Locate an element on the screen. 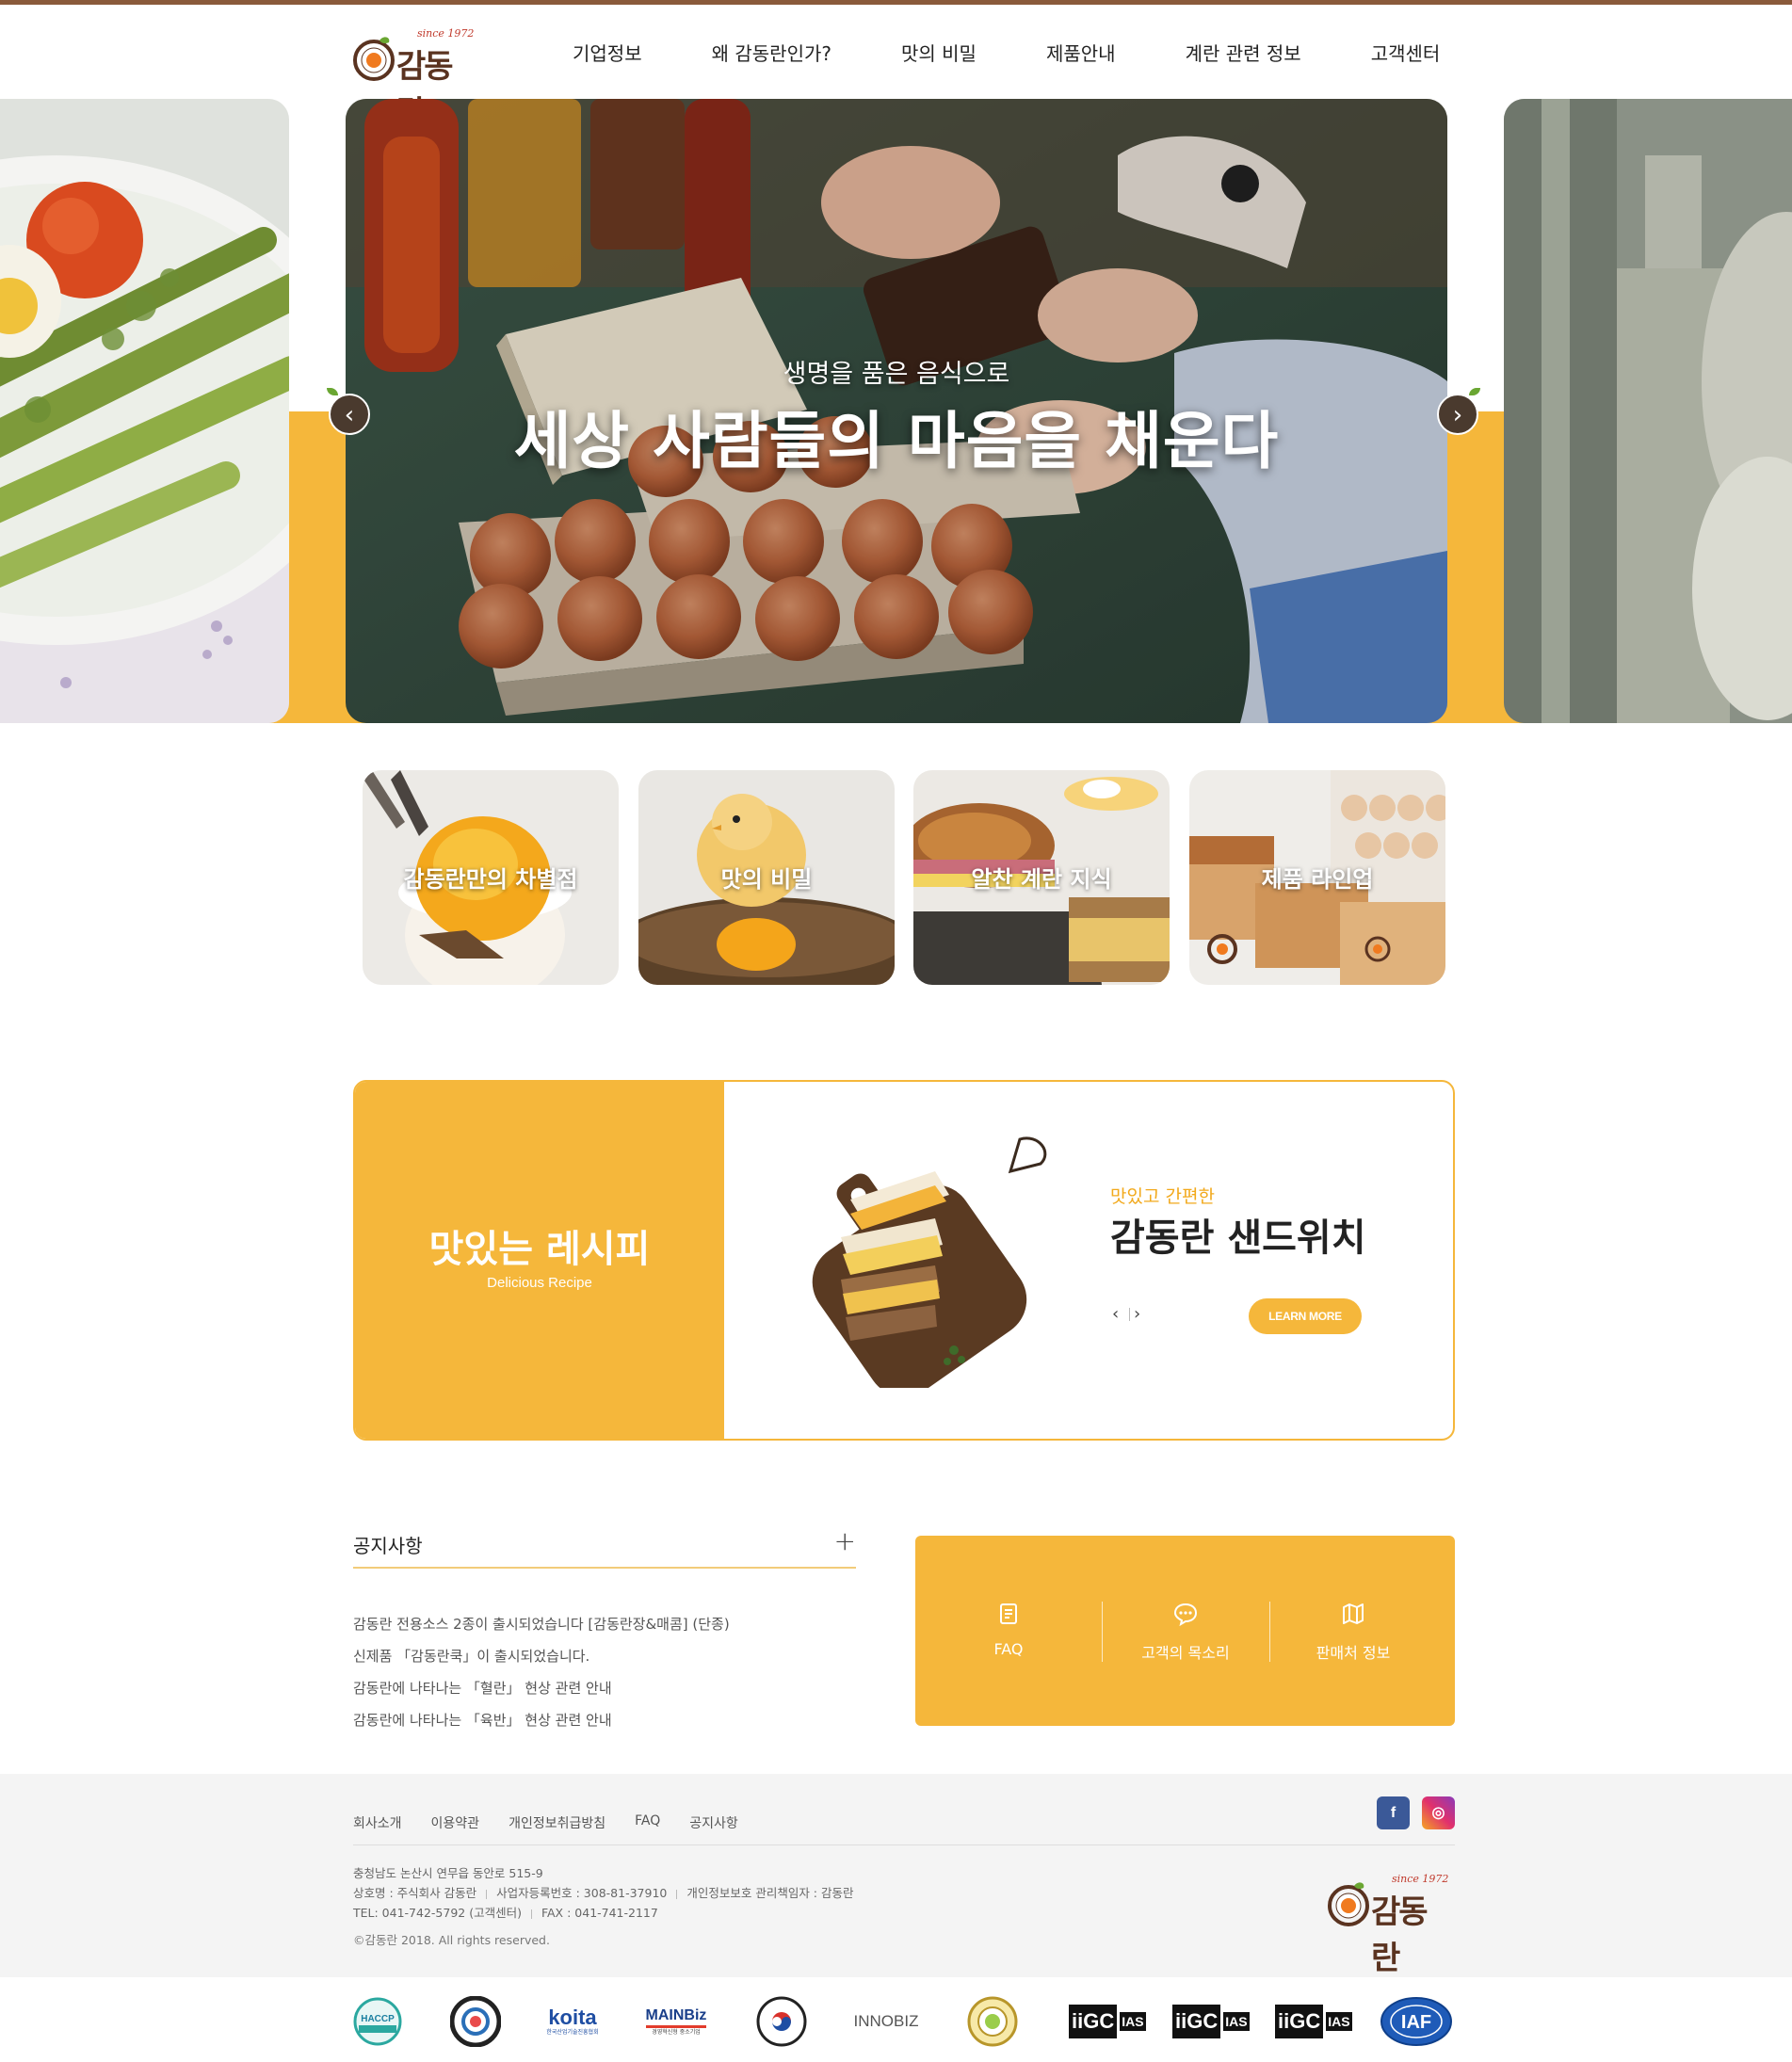 The image size is (1792, 2062). haccp-logo: HACCP is located at coordinates (377, 2022).